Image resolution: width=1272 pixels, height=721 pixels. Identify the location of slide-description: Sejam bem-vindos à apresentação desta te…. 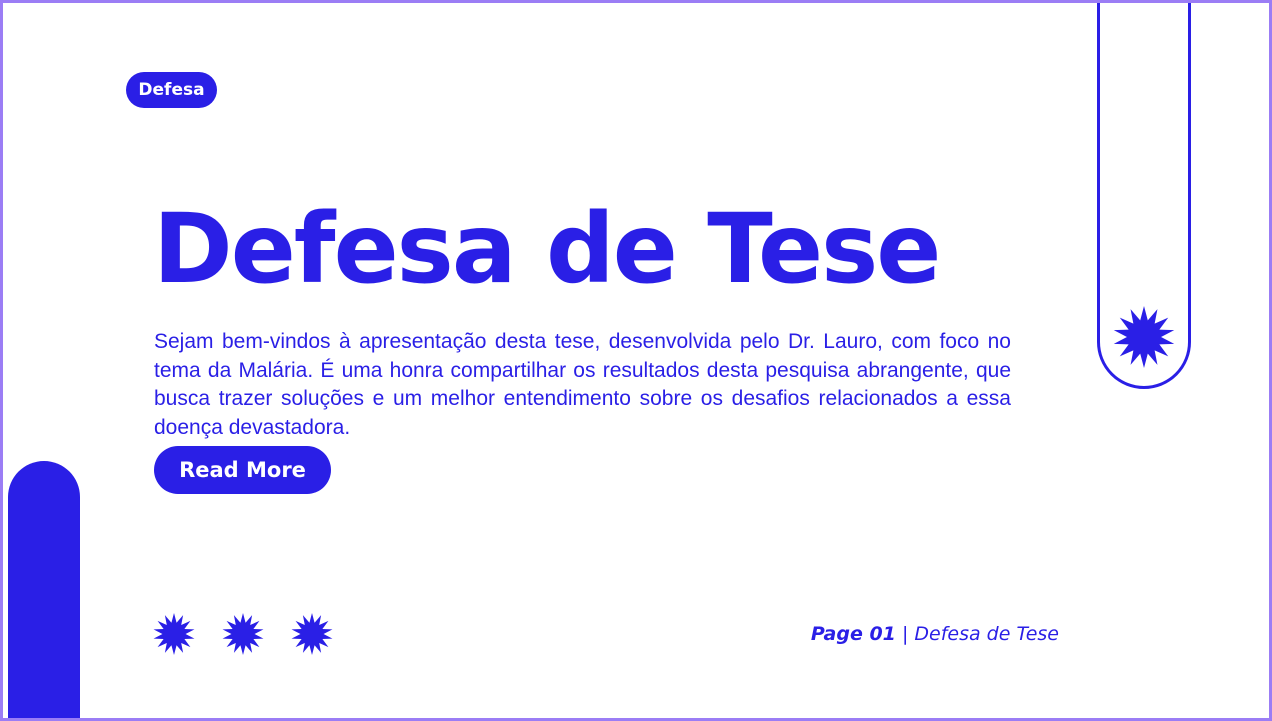
(582, 384).